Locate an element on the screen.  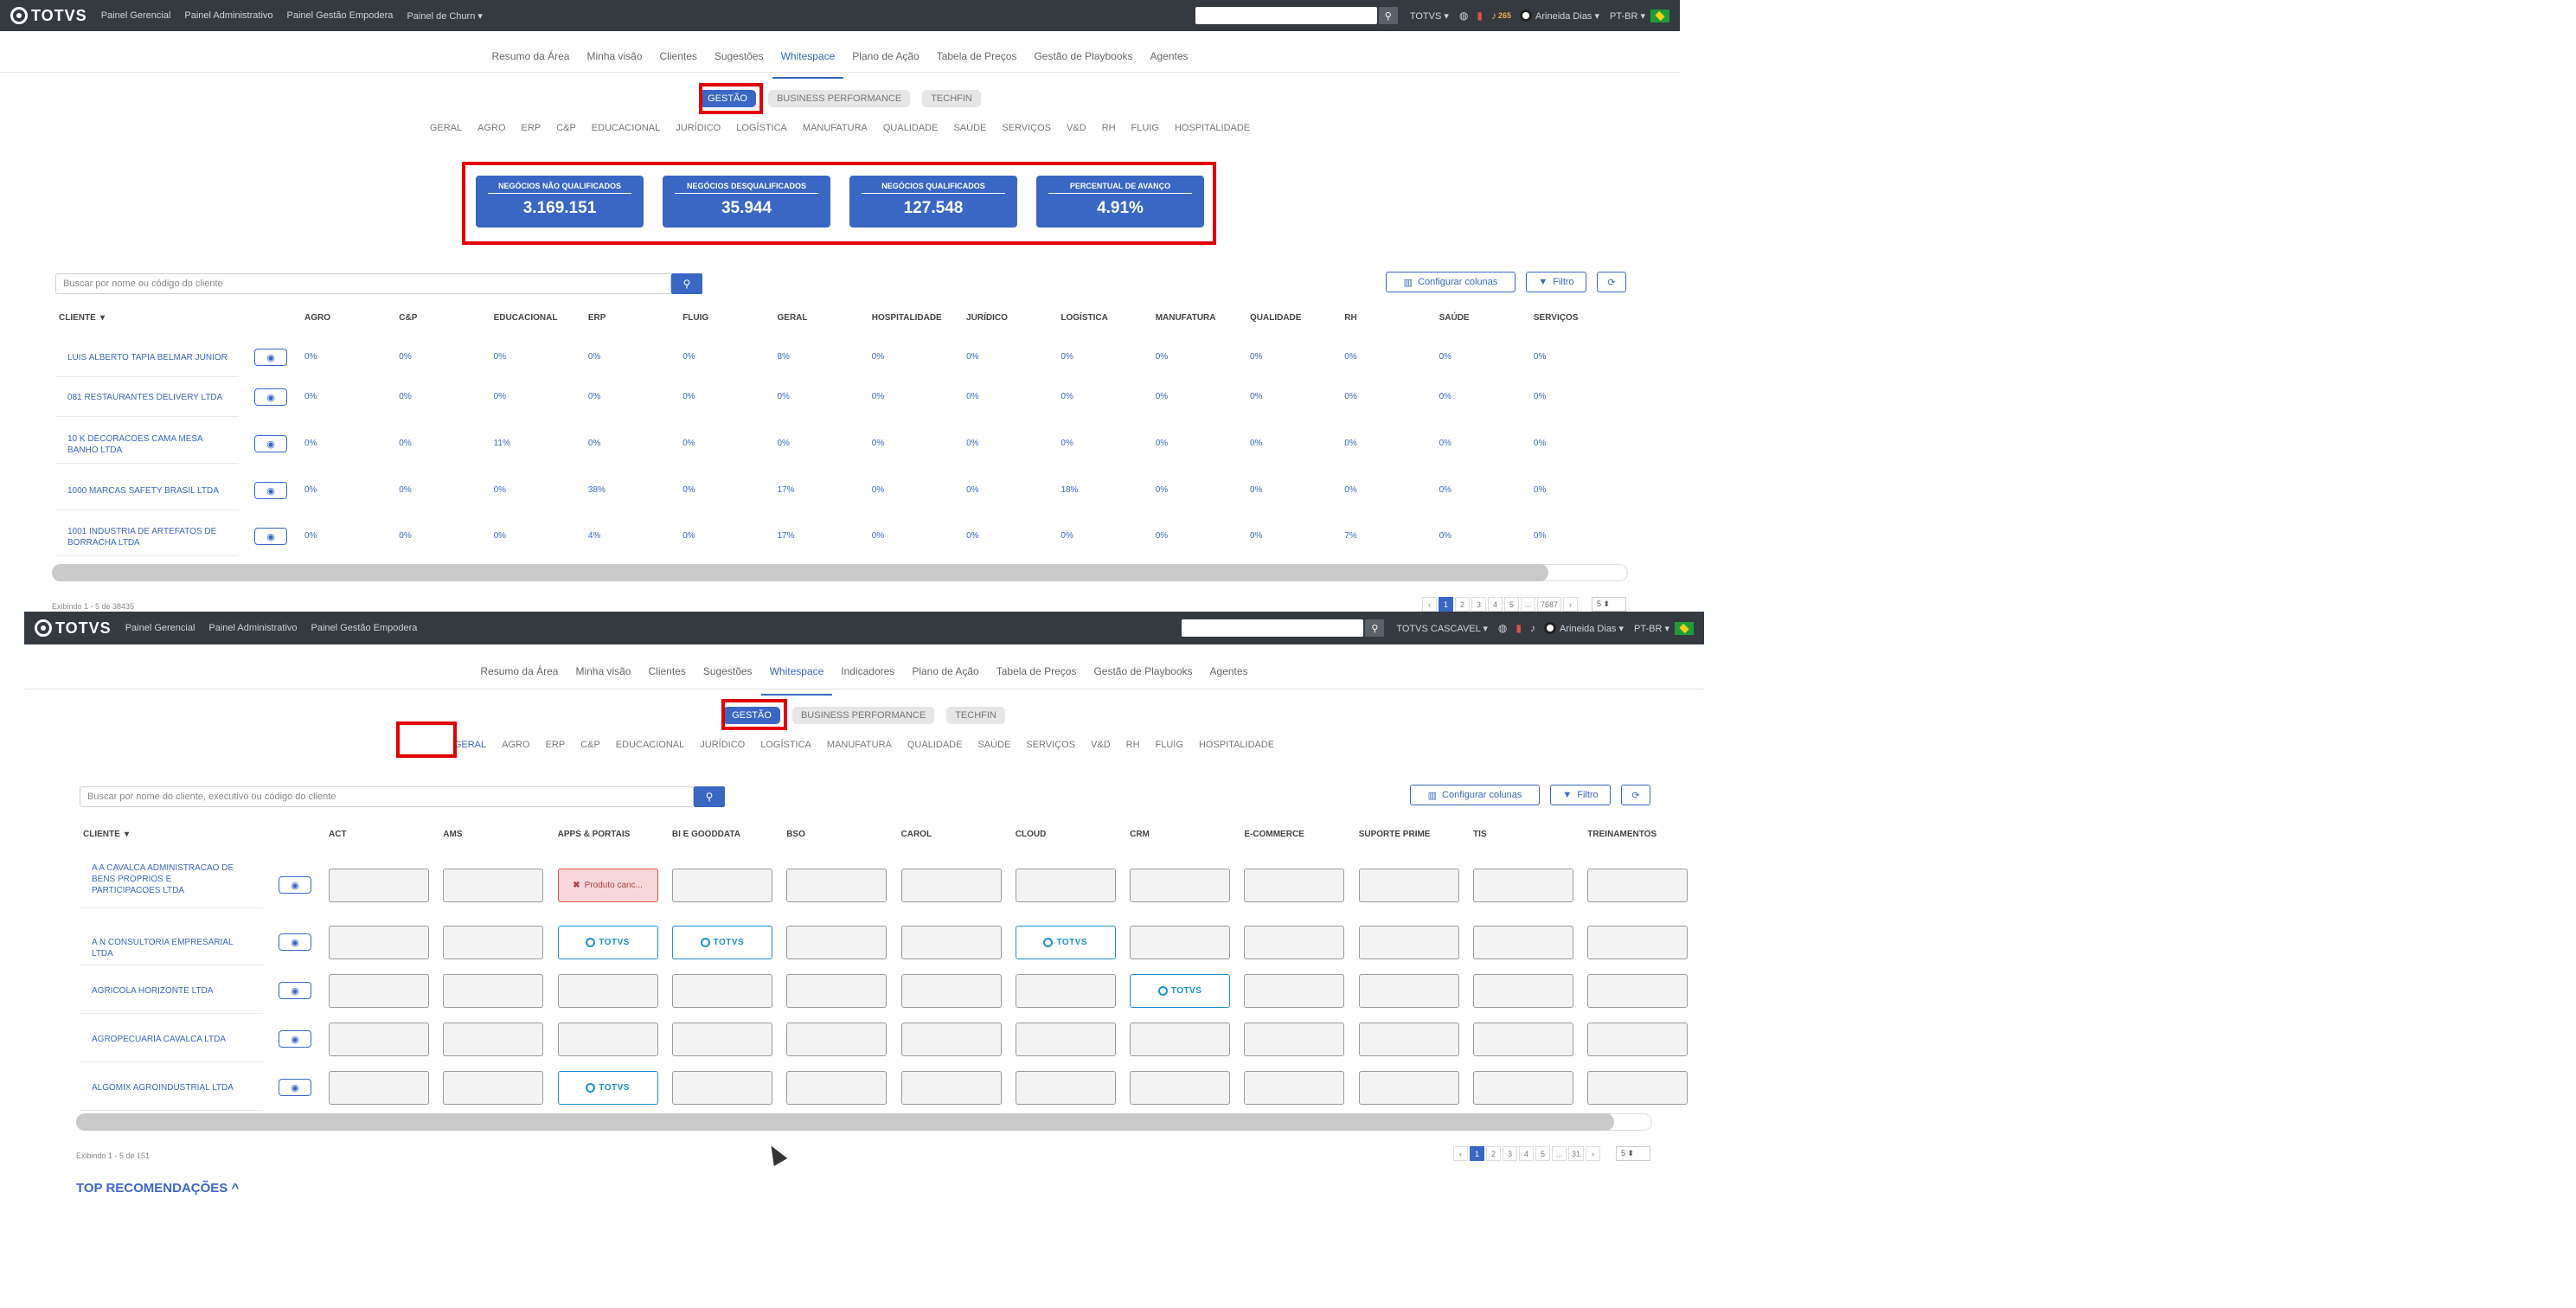
client-name-link: AGRICOLA HORIZONTE LTDA is located at coordinates (165, 991).